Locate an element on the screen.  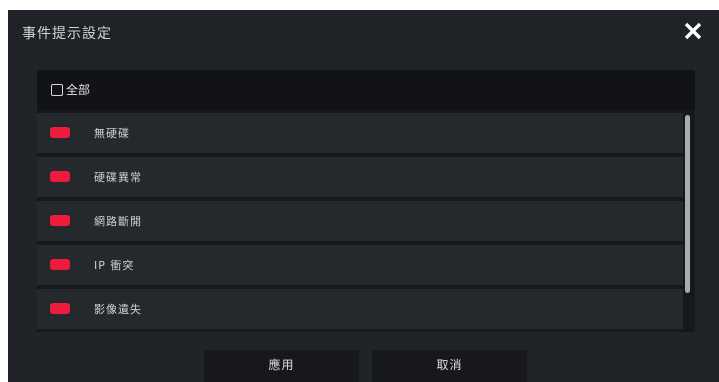
select-all-label: 全部 is located at coordinates (78, 90).